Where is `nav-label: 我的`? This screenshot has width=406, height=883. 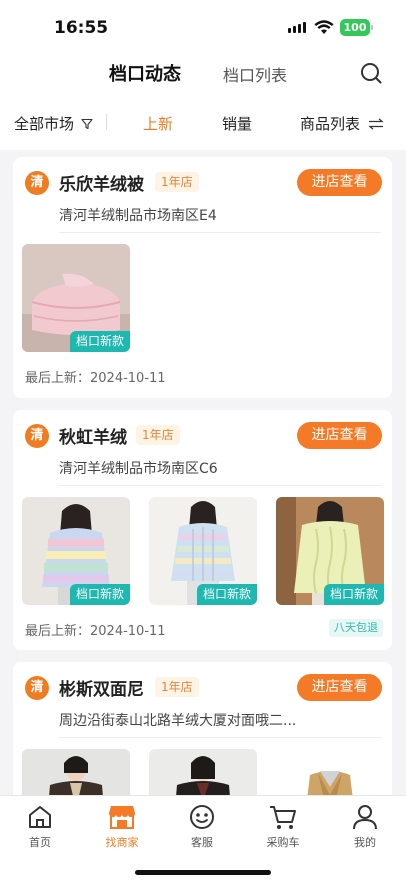 nav-label: 我的 is located at coordinates (365, 842).